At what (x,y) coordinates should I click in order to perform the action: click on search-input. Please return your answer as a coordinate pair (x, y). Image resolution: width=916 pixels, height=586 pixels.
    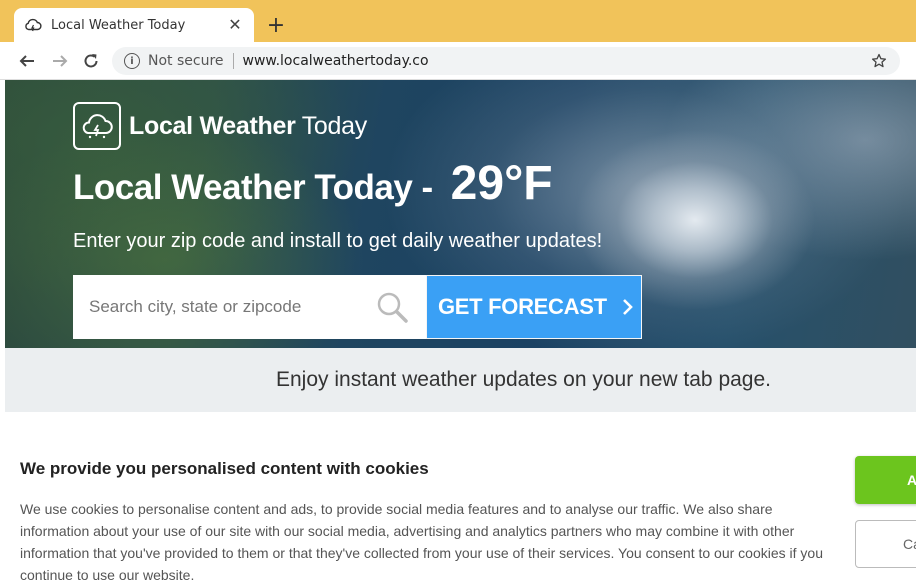
    Looking at the image, I should click on (231, 307).